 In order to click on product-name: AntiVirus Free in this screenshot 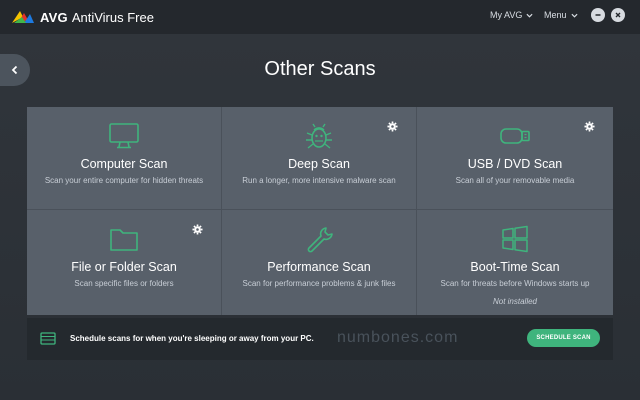, I will do `click(112, 17)`.